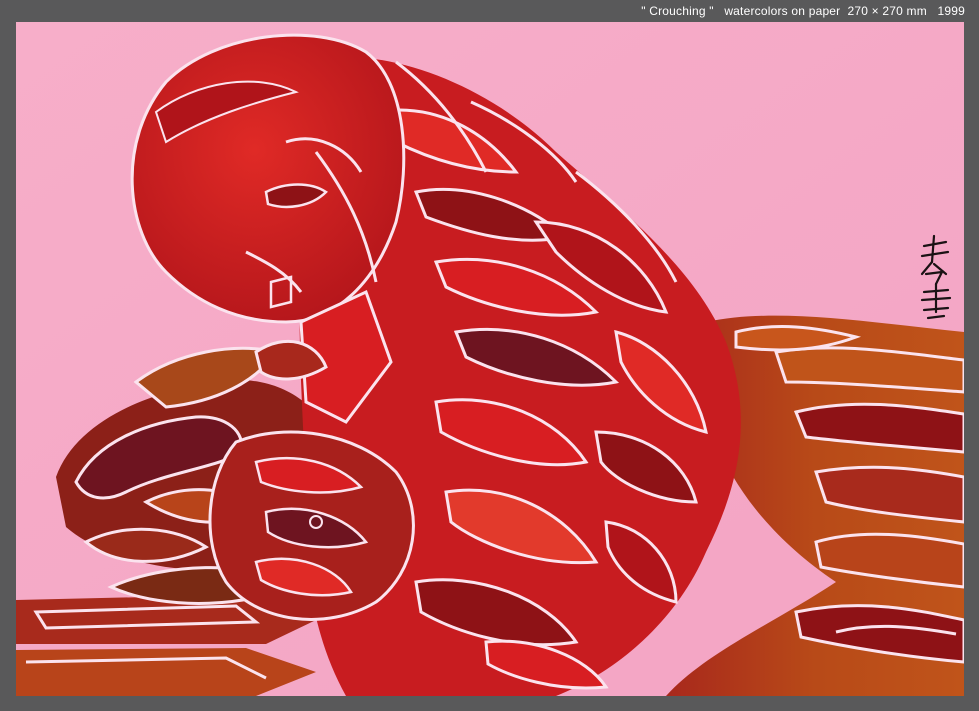 The width and height of the screenshot is (979, 711). Describe the element at coordinates (268, 178) in the screenshot. I see `head` at that location.